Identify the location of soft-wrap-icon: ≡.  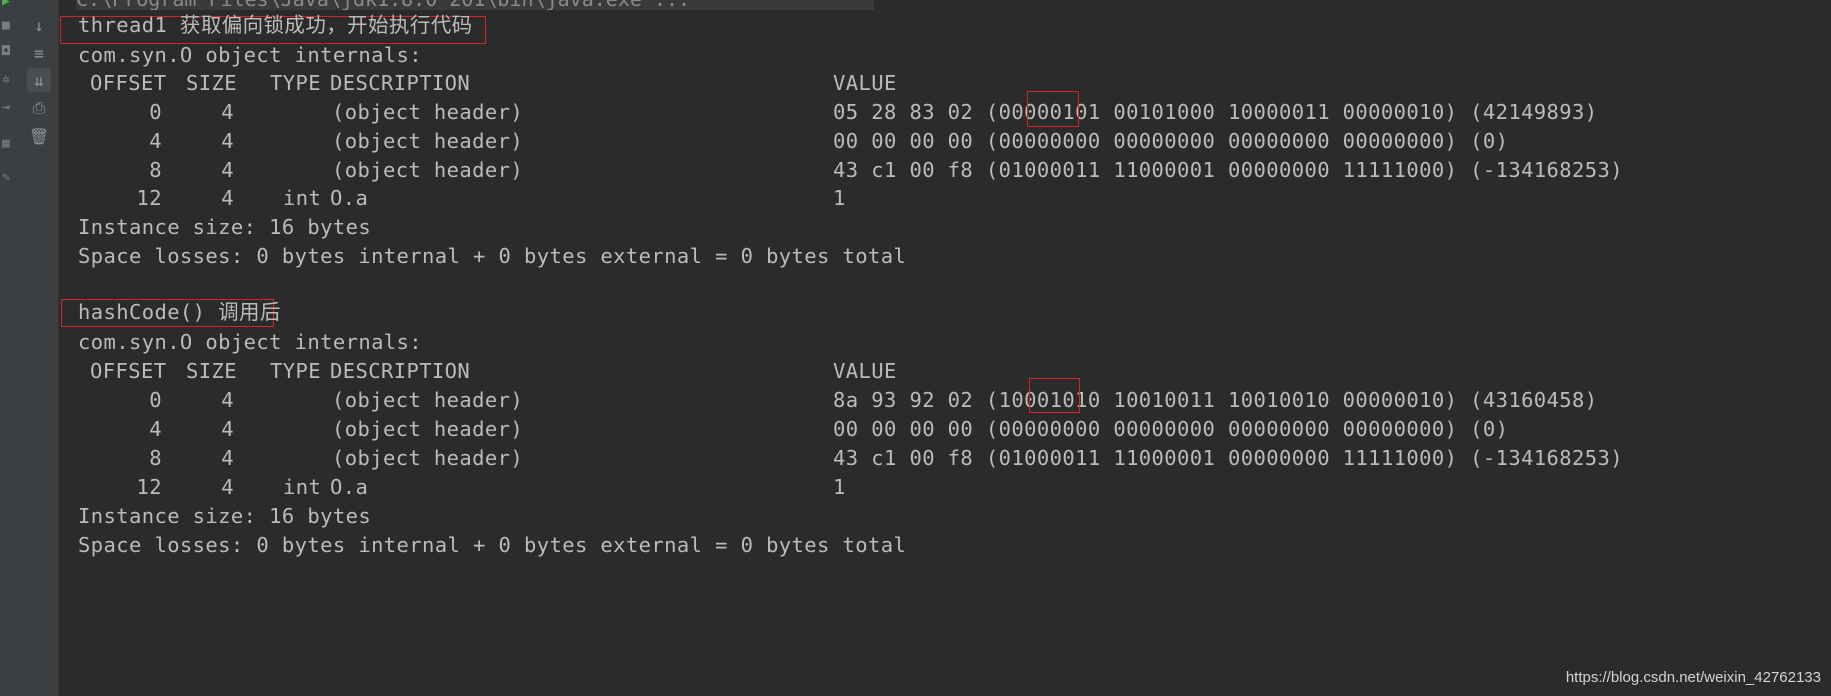
(39, 53).